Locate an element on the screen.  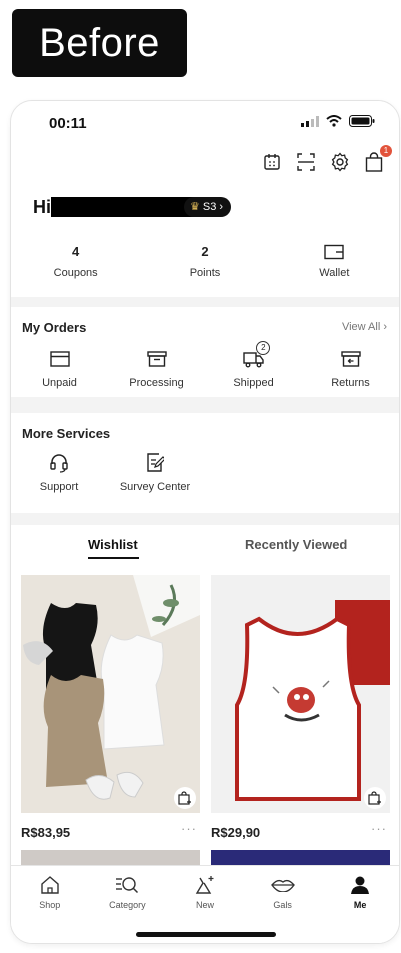
new-icon is located at coordinates (205, 885).